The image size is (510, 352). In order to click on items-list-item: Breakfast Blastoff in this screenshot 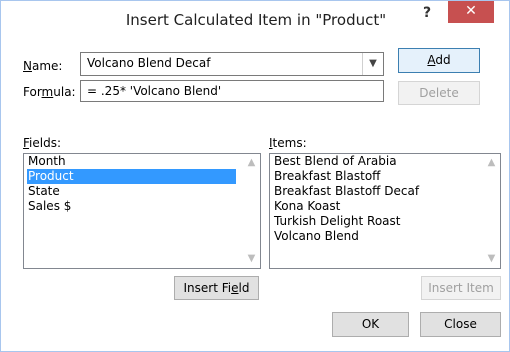, I will do `click(326, 176)`.